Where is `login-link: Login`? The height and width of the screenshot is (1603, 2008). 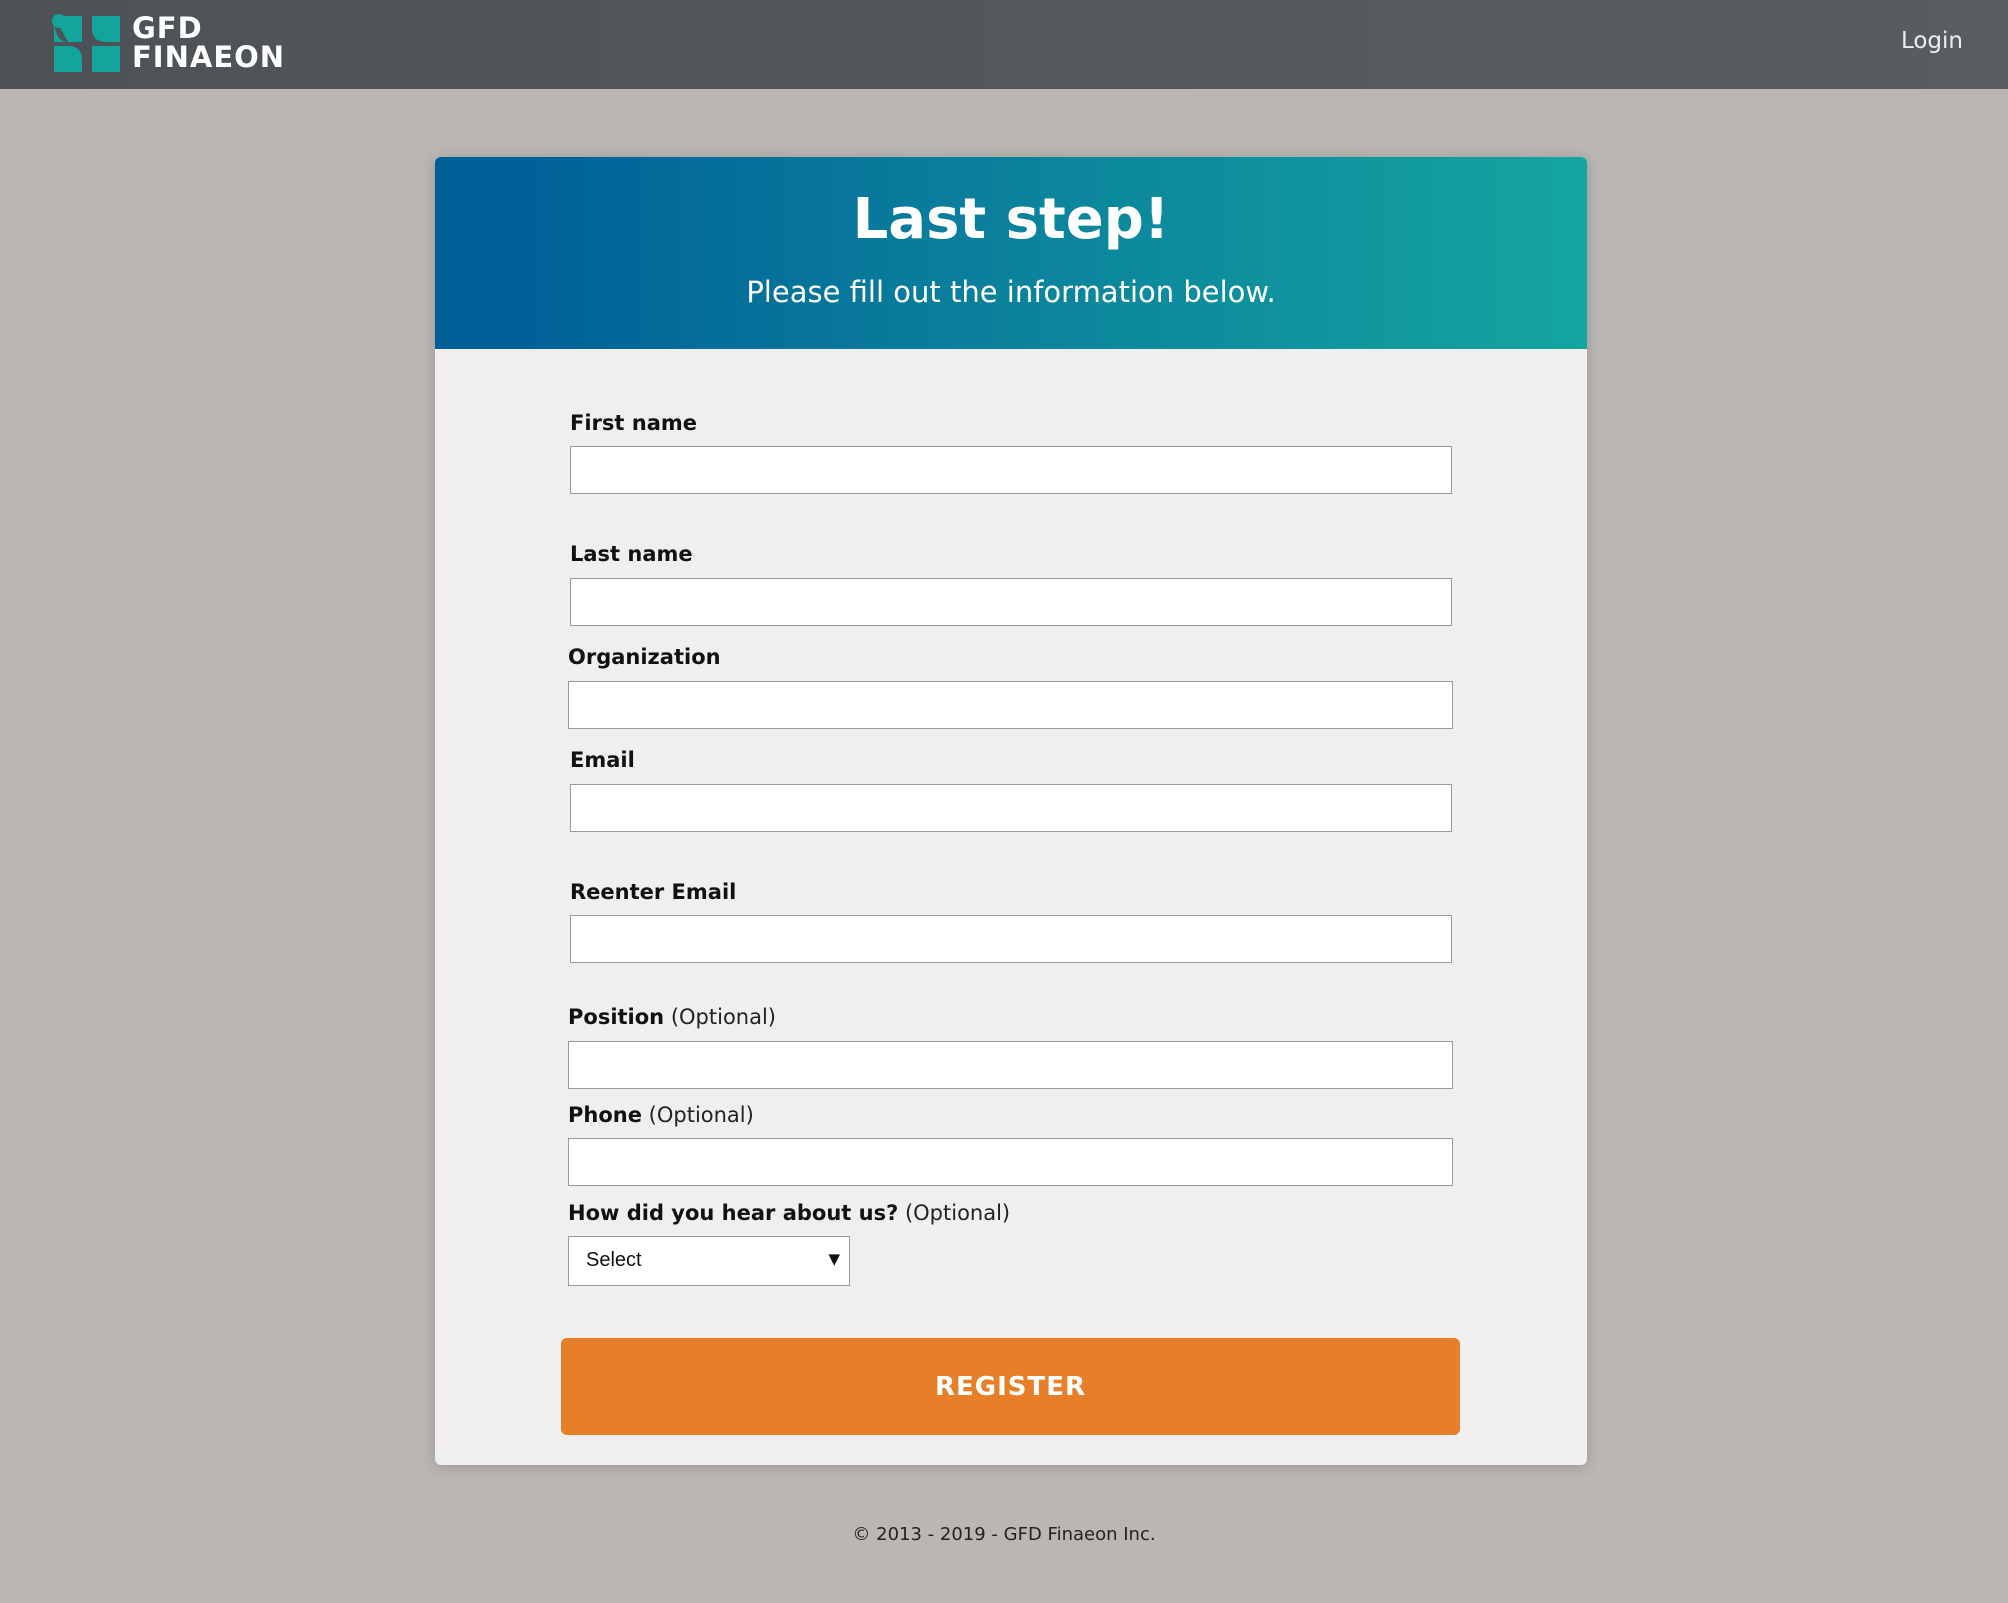
login-link: Login is located at coordinates (1932, 41).